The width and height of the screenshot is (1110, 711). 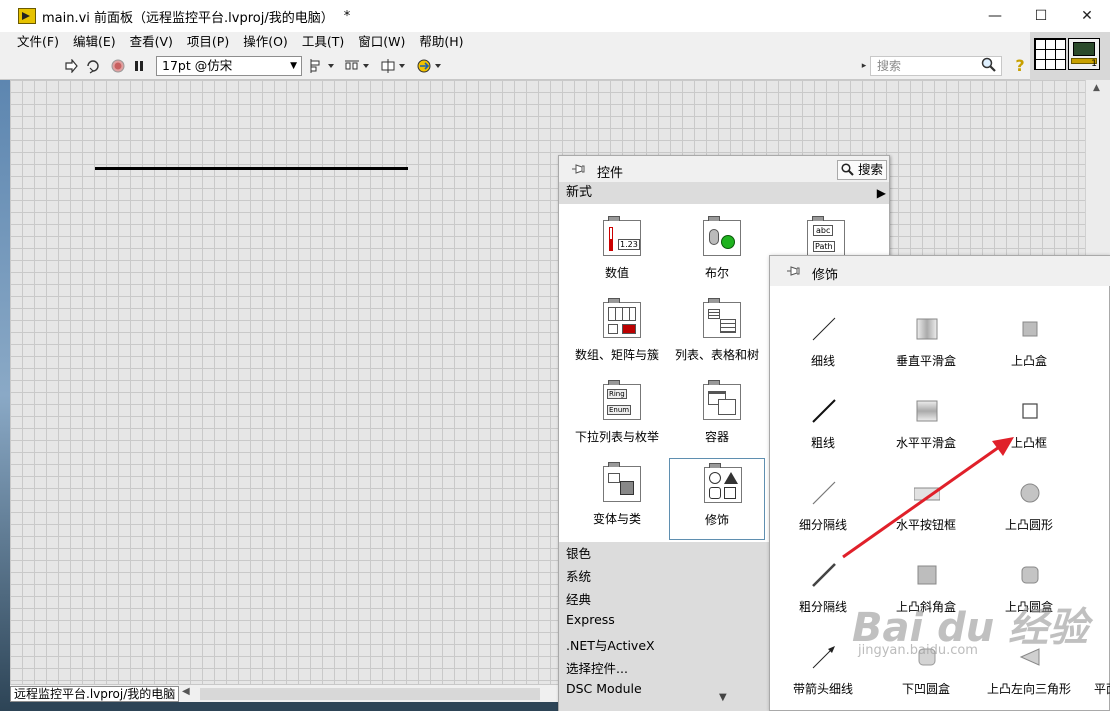 I want to click on maximize-button: ☐, so click(x=1041, y=16).